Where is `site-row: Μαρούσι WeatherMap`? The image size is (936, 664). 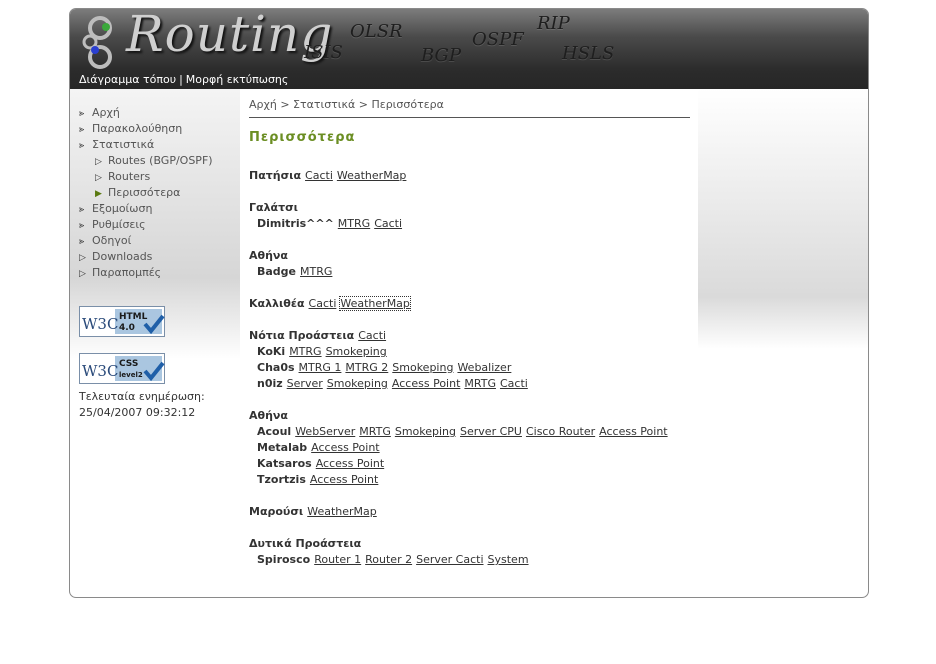 site-row: Μαρούσι WeatherMap is located at coordinates (313, 511).